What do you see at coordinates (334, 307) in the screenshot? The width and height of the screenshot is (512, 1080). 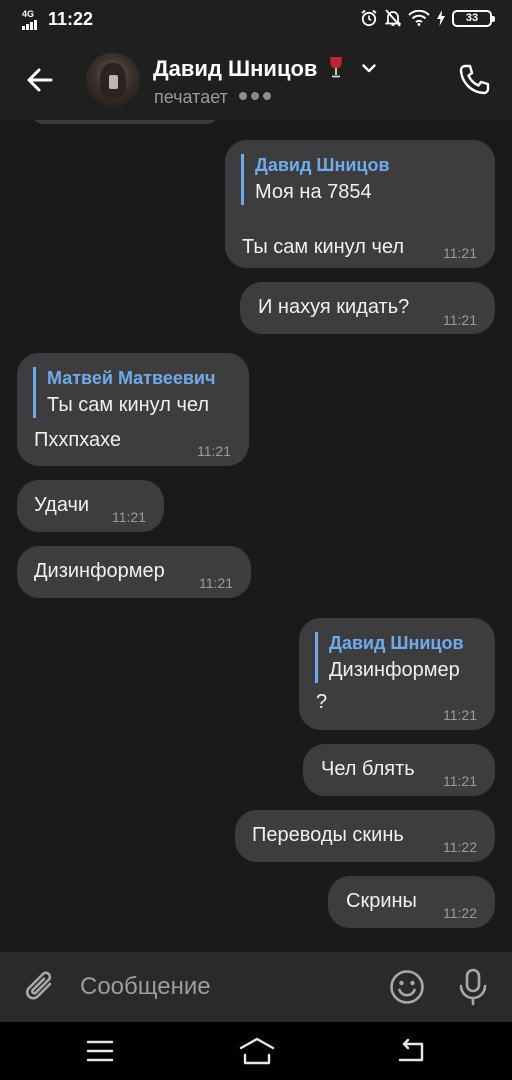 I see `message-text: И нахуя кидать?` at bounding box center [334, 307].